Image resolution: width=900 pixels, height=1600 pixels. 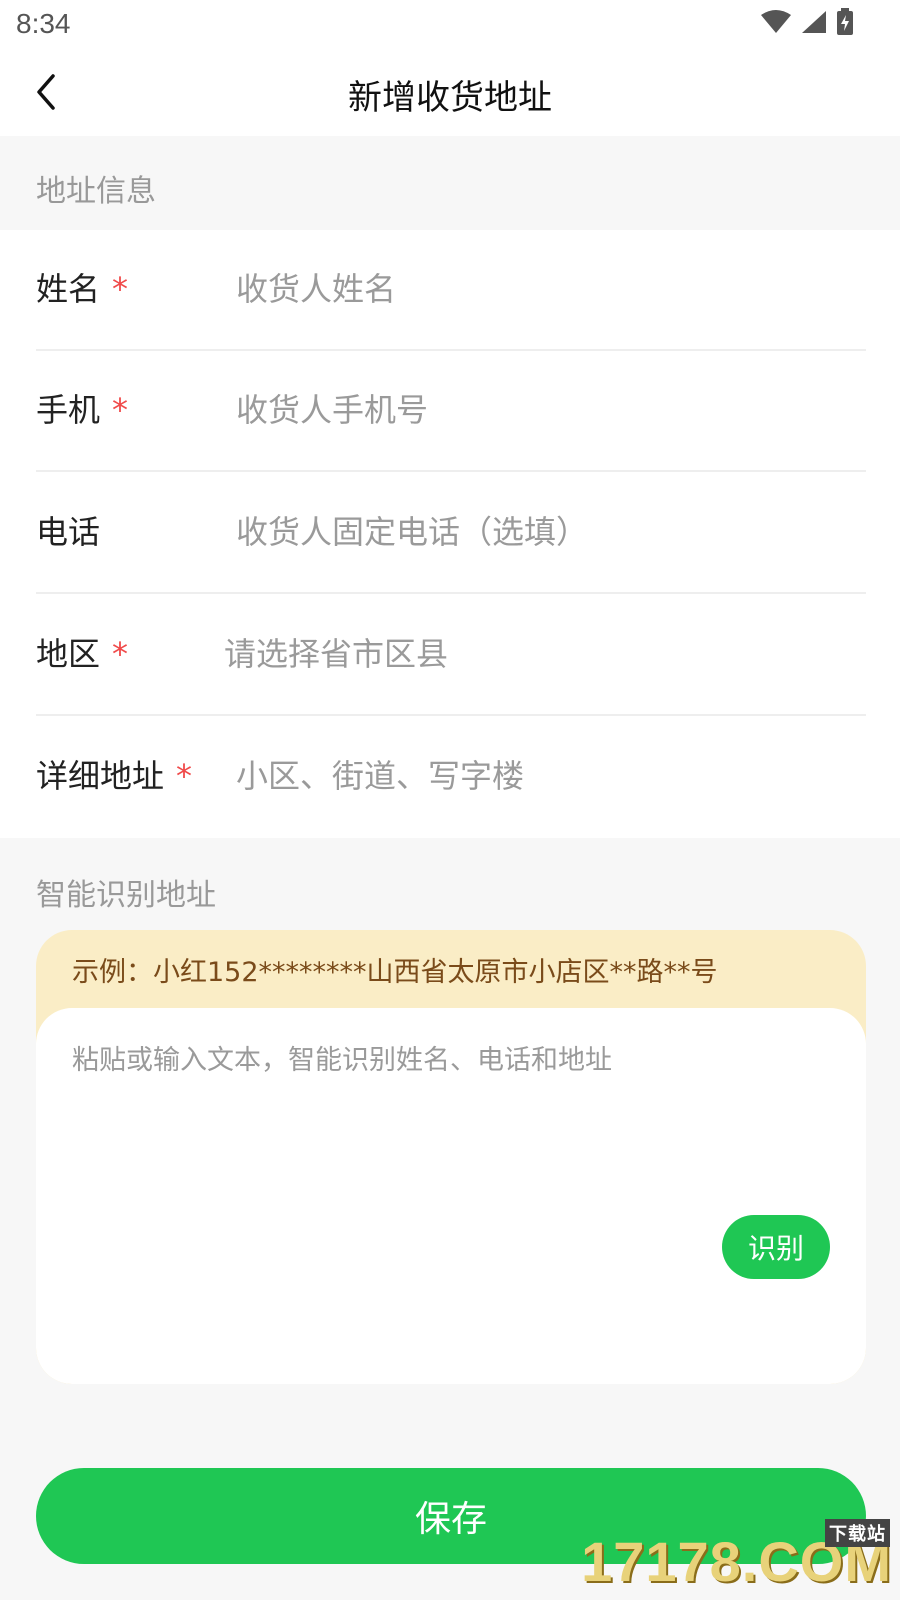 I want to click on phone-input: 收货人固定电话（选填）, so click(x=546, y=530).